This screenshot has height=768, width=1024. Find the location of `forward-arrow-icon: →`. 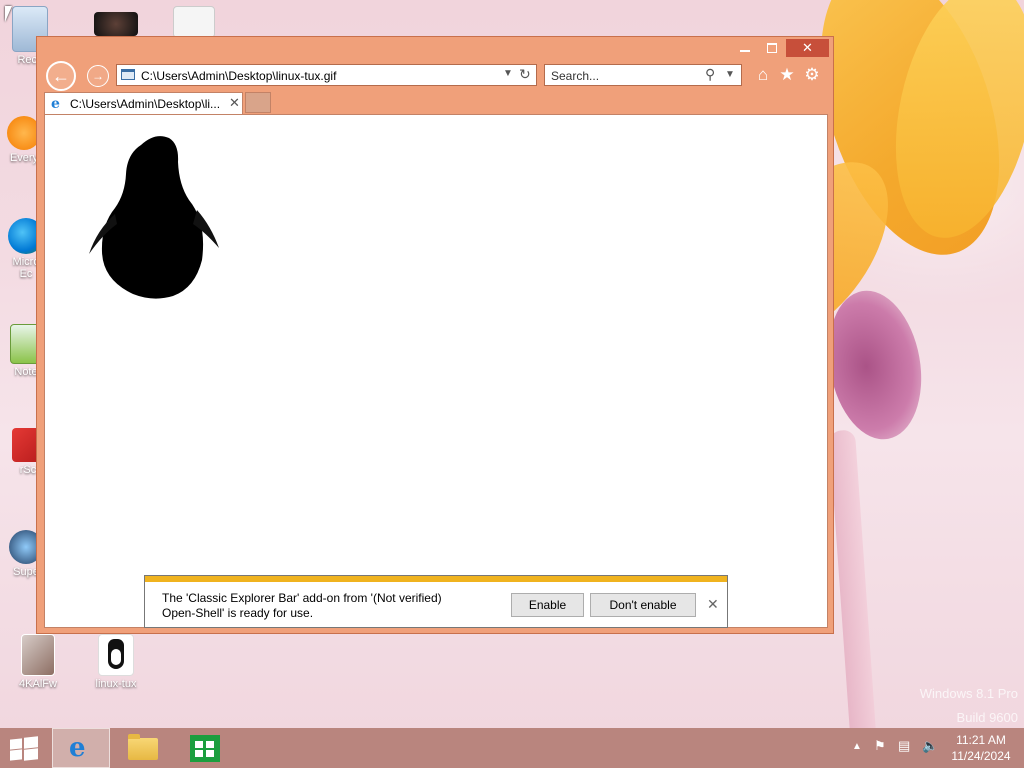

forward-arrow-icon: → is located at coordinates (98, 76).